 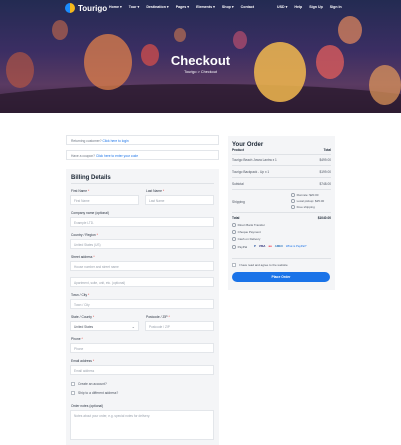 What do you see at coordinates (90, 213) in the screenshot?
I see `company-label: Company name (optional)` at bounding box center [90, 213].